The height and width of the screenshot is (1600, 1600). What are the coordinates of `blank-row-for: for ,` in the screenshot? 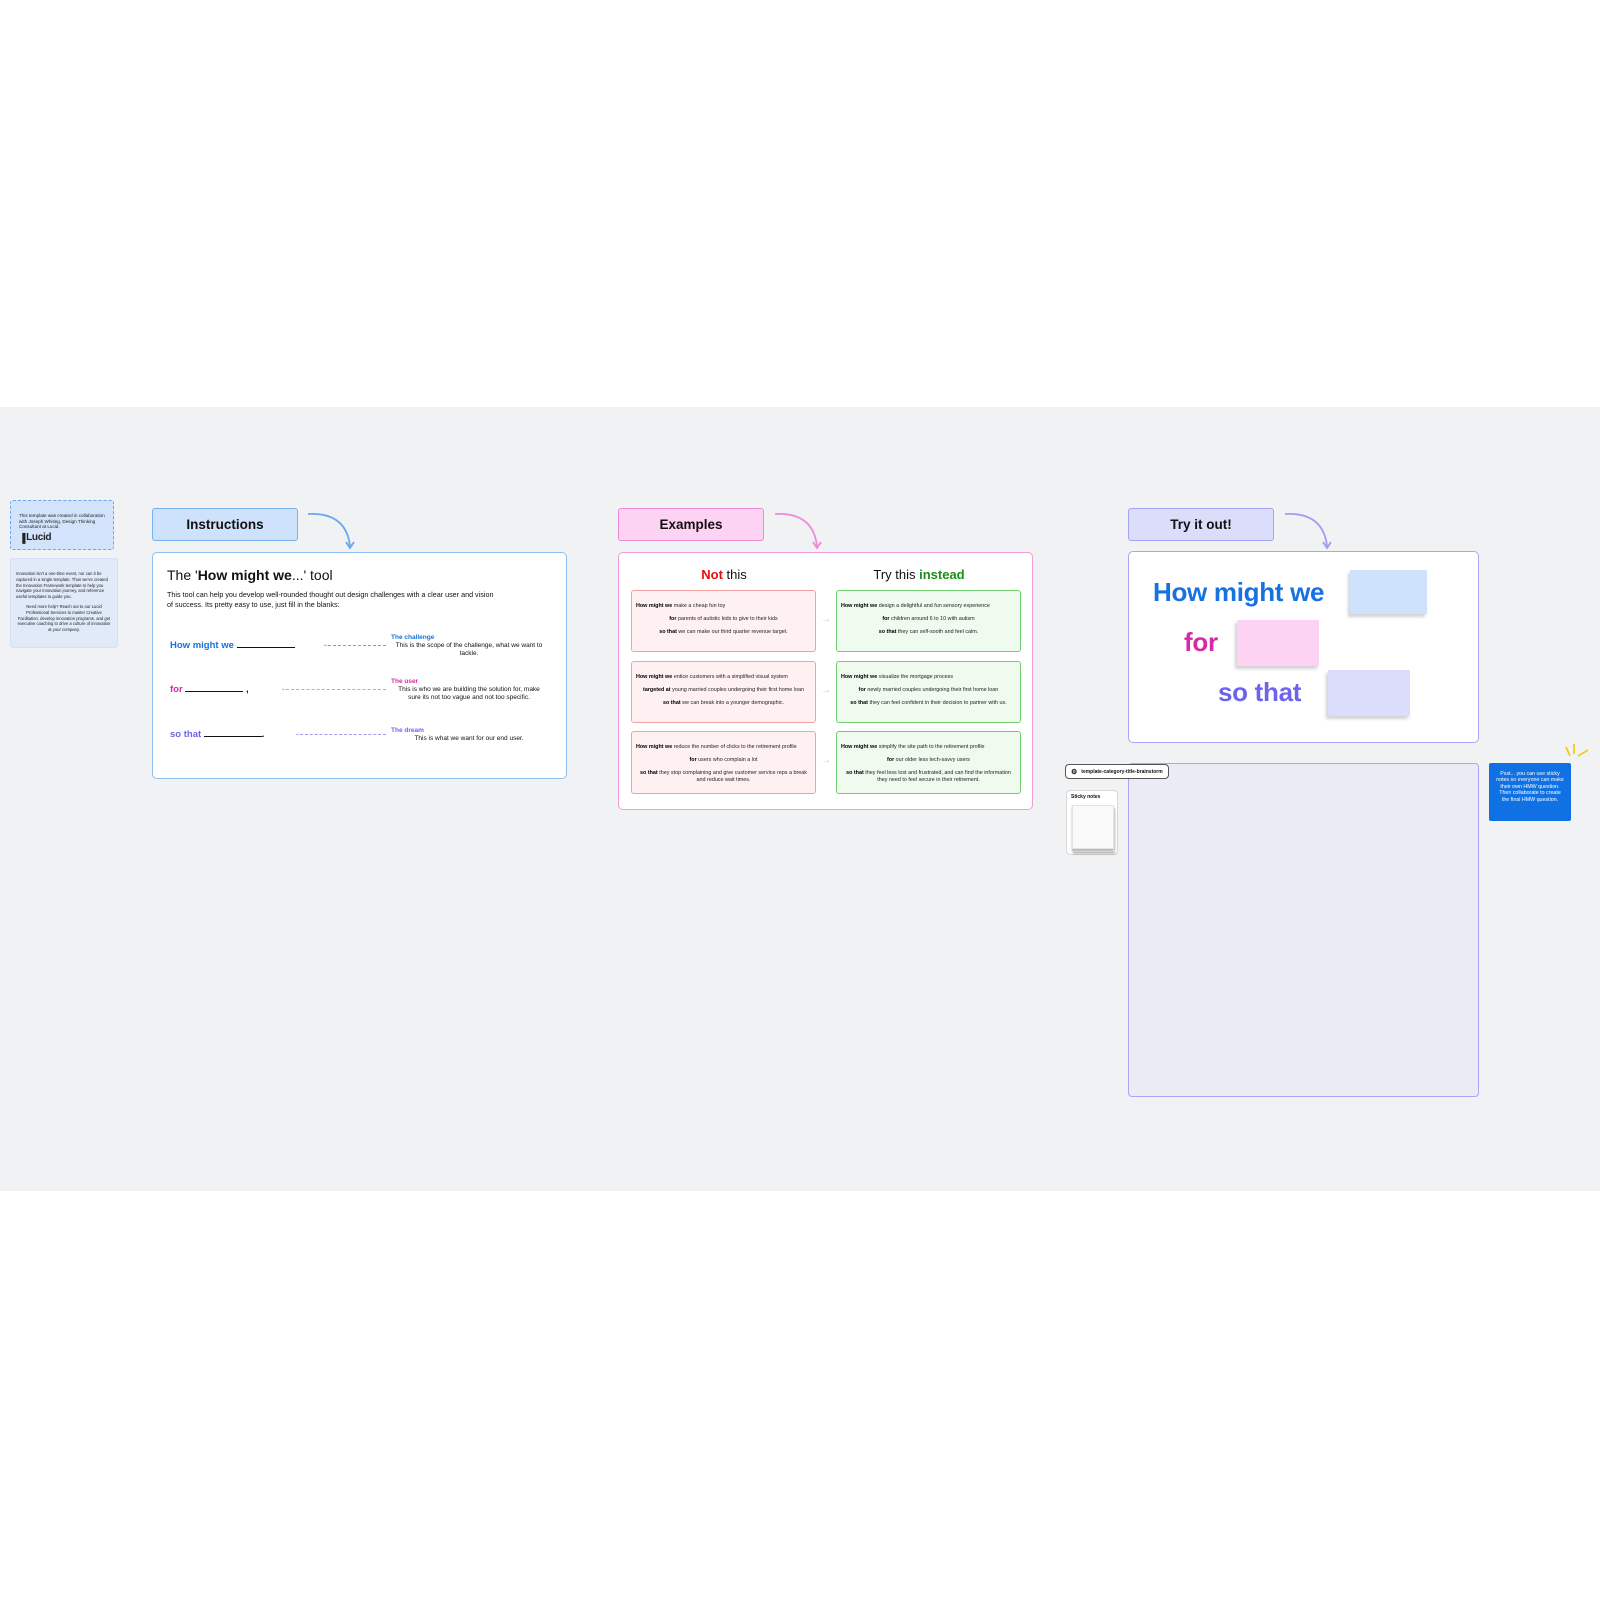 It's located at (209, 689).